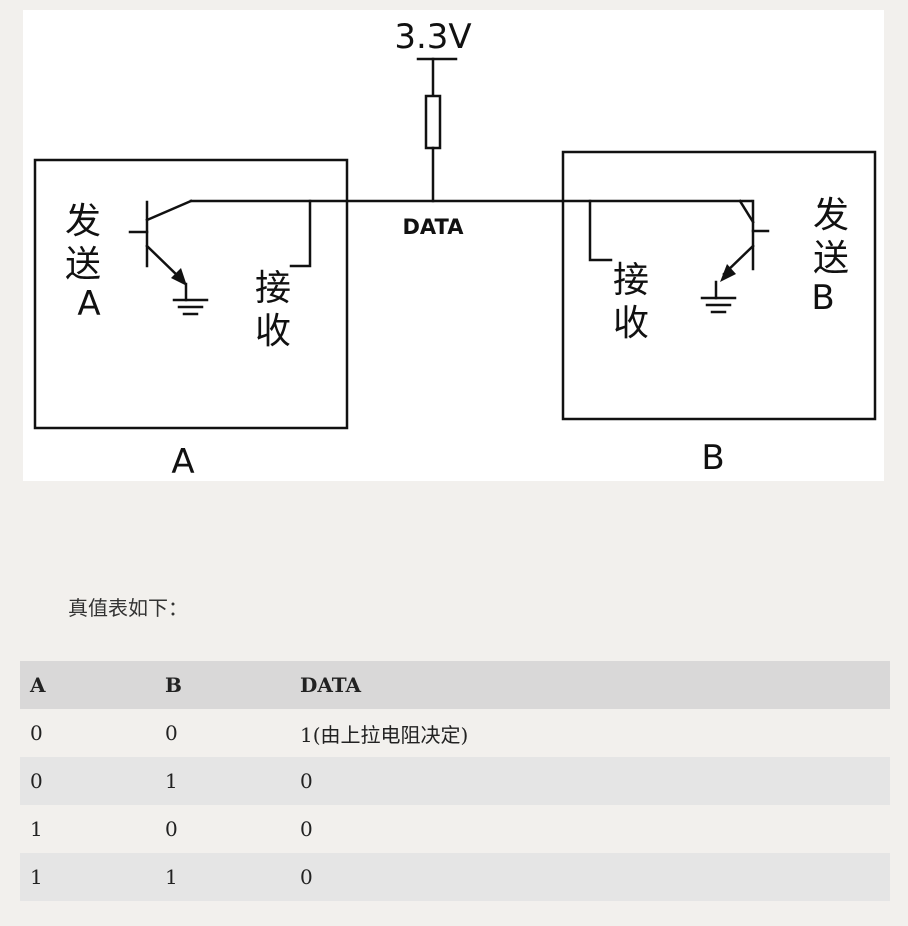 The width and height of the screenshot is (908, 926). What do you see at coordinates (590, 685) in the screenshot?
I see `header-data: DATA` at bounding box center [590, 685].